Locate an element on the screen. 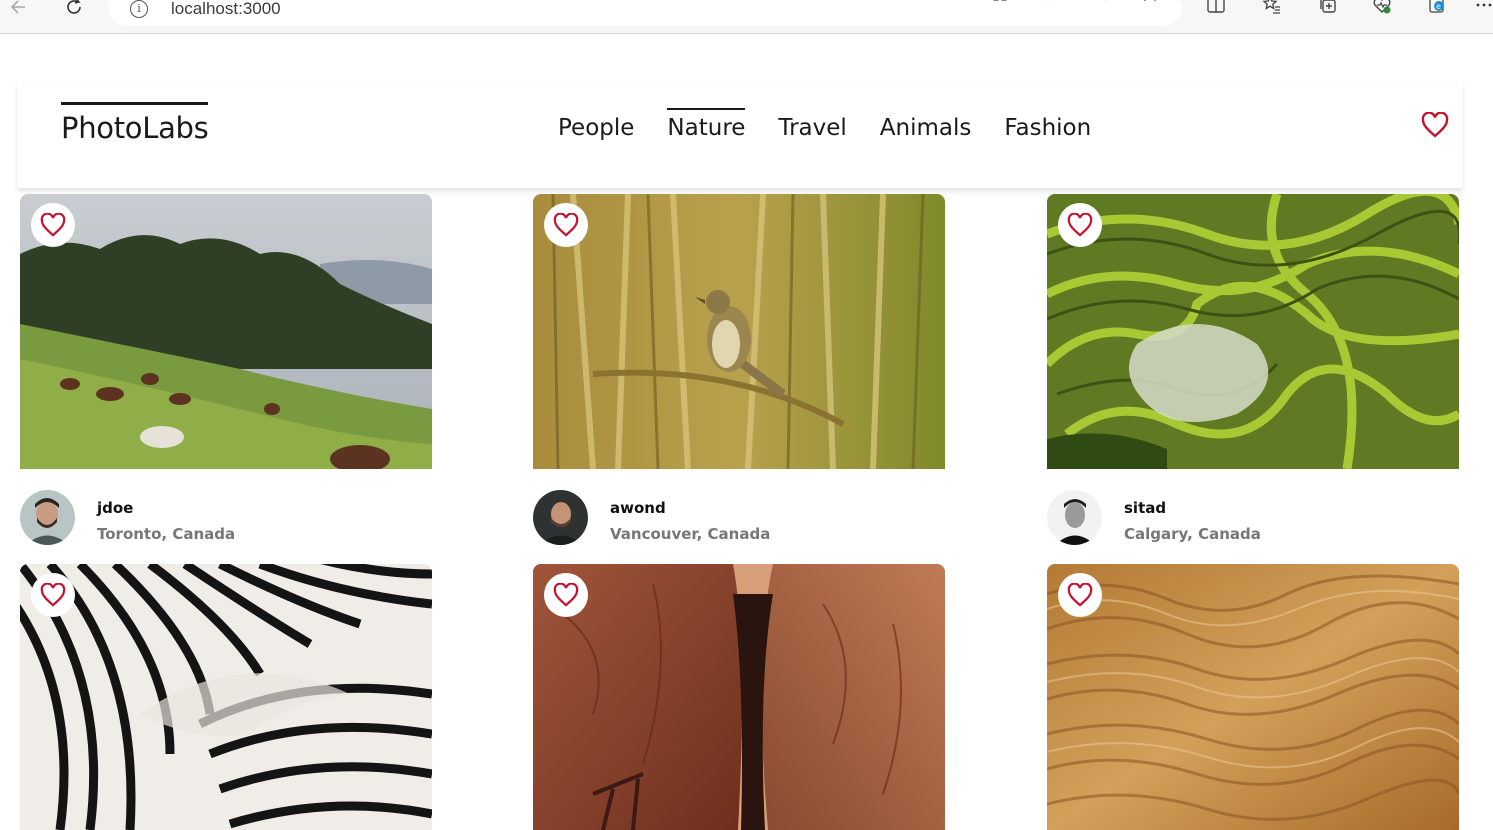 This screenshot has width=1493, height=830. photo-card: awond Vancouver, Canada is located at coordinates (739, 369).